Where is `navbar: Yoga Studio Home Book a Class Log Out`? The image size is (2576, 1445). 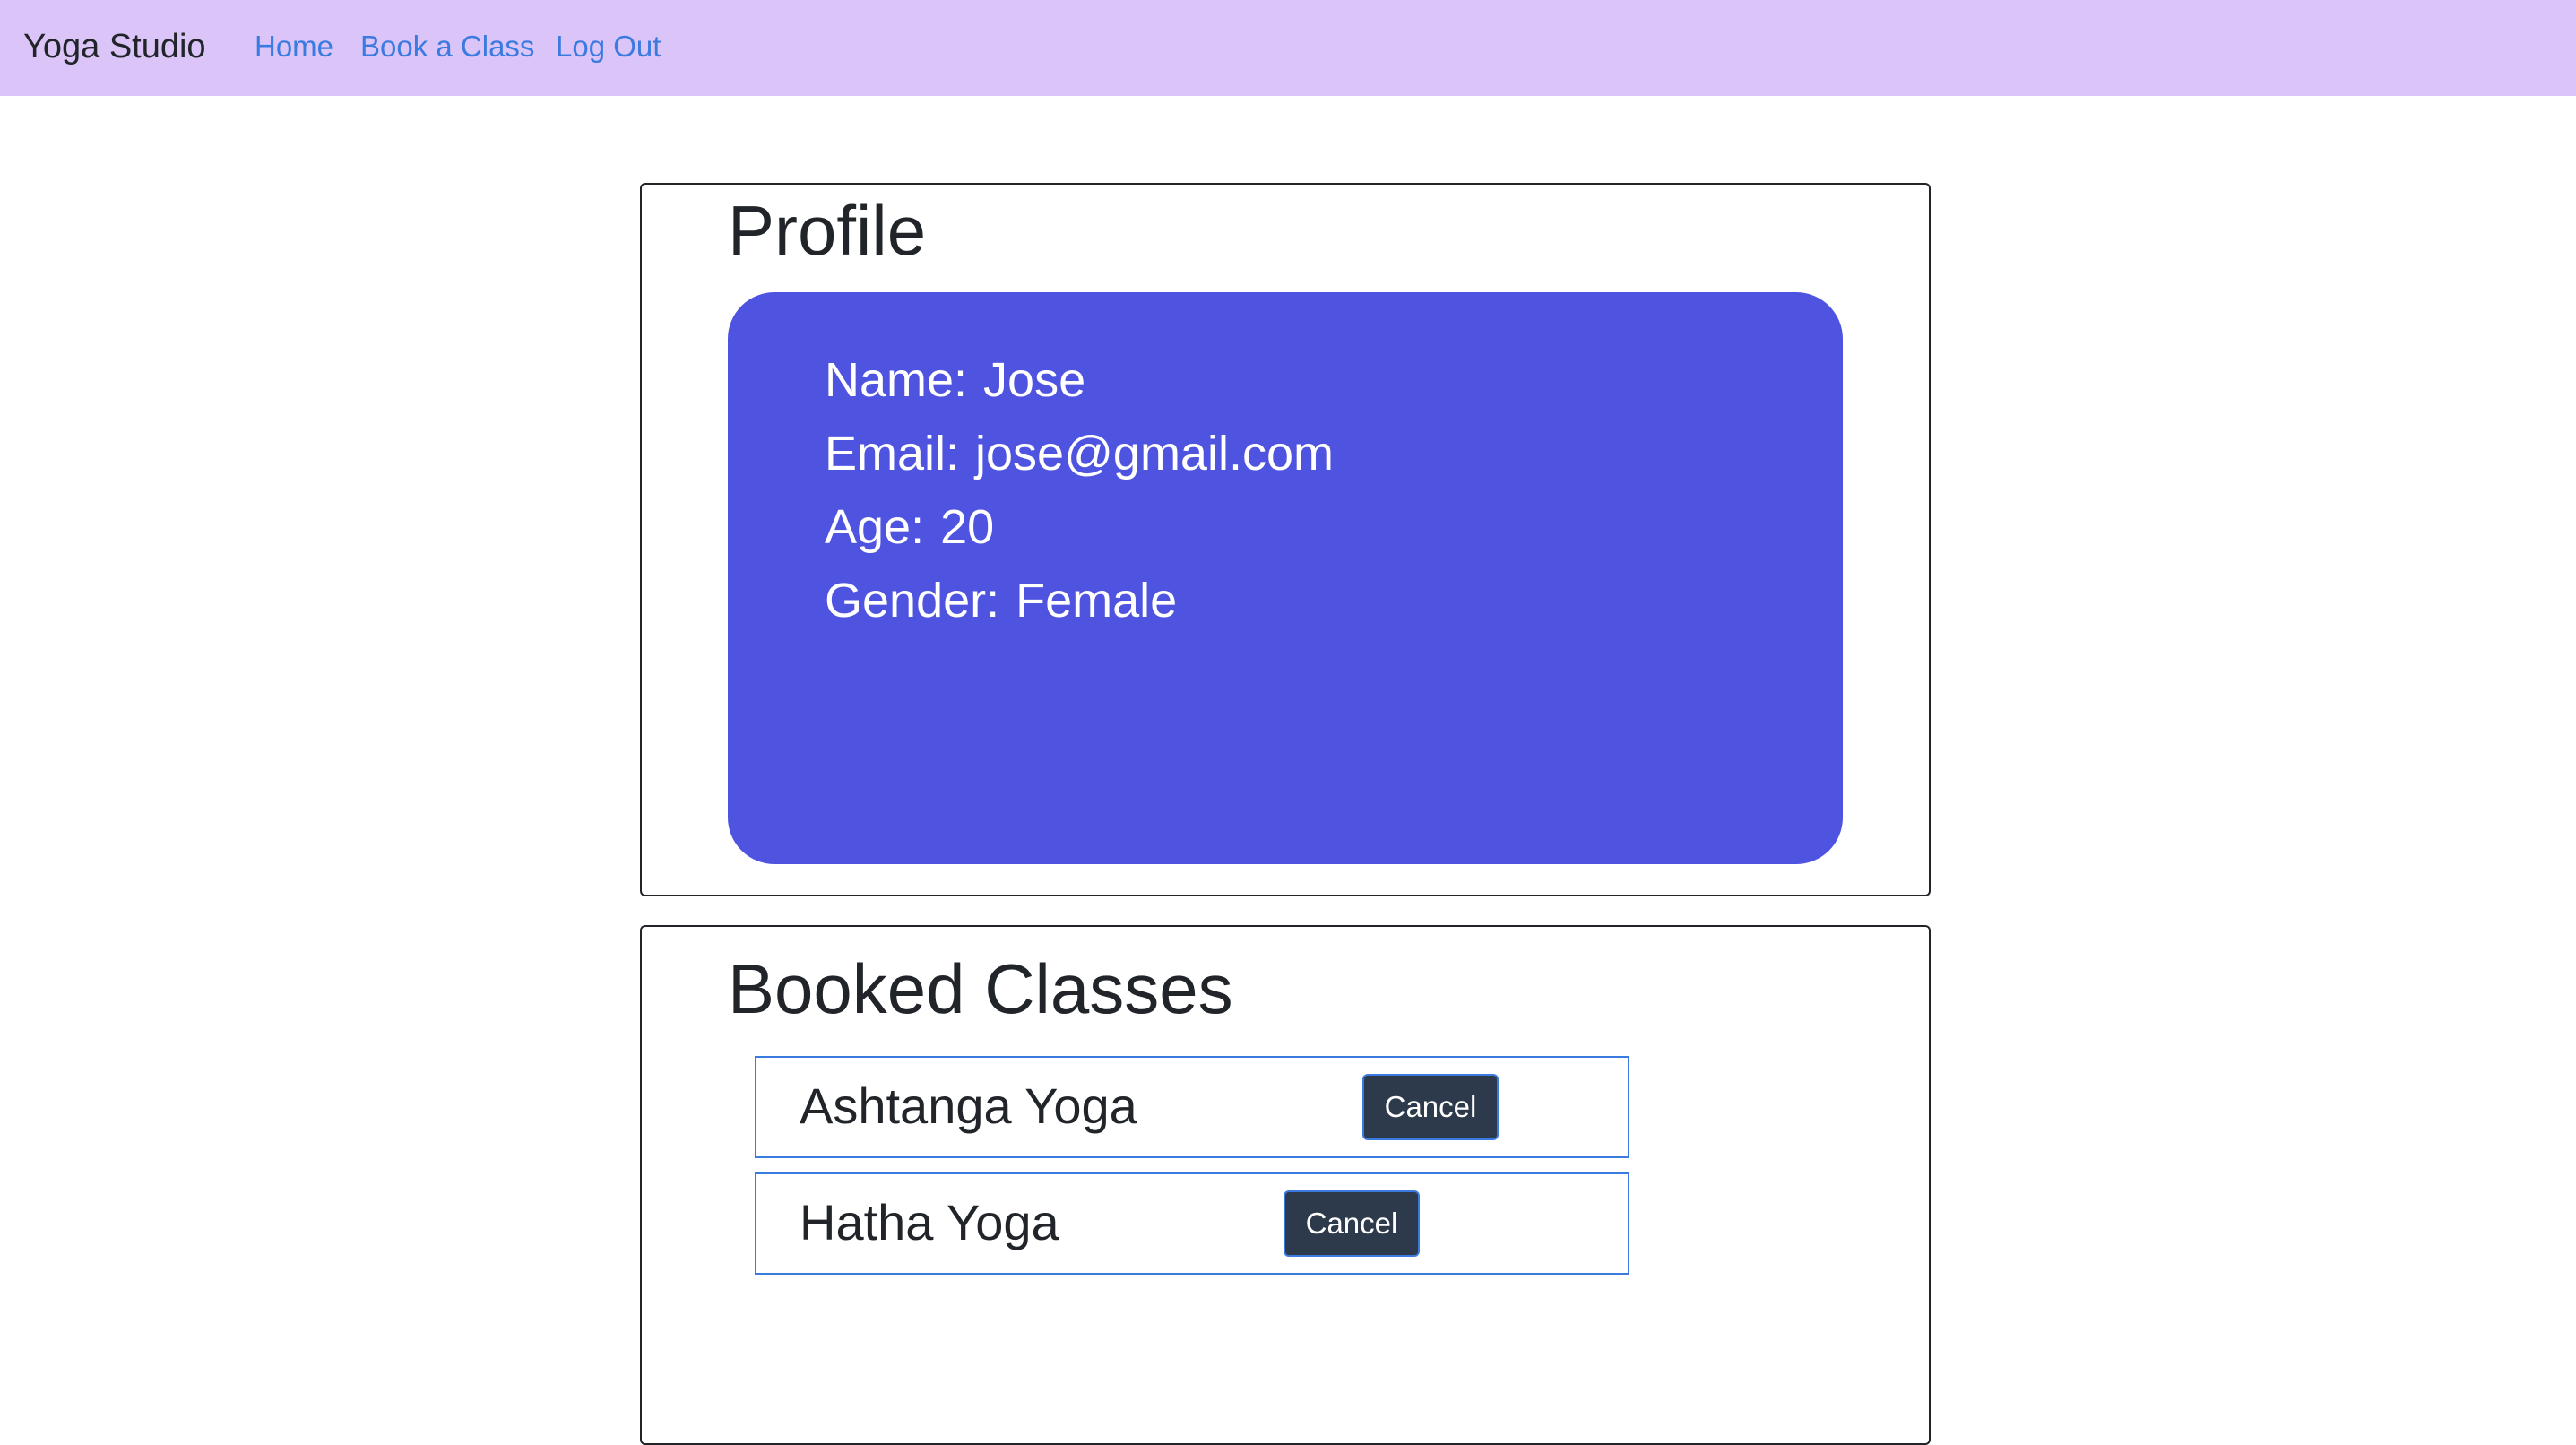 navbar: Yoga Studio Home Book a Class Log Out is located at coordinates (1288, 48).